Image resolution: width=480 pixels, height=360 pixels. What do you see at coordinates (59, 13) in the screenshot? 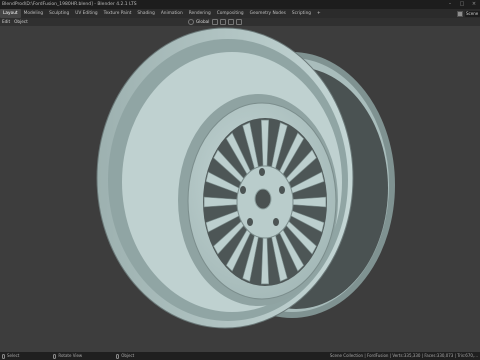
I see `tab-sculpting: Sculpting` at bounding box center [59, 13].